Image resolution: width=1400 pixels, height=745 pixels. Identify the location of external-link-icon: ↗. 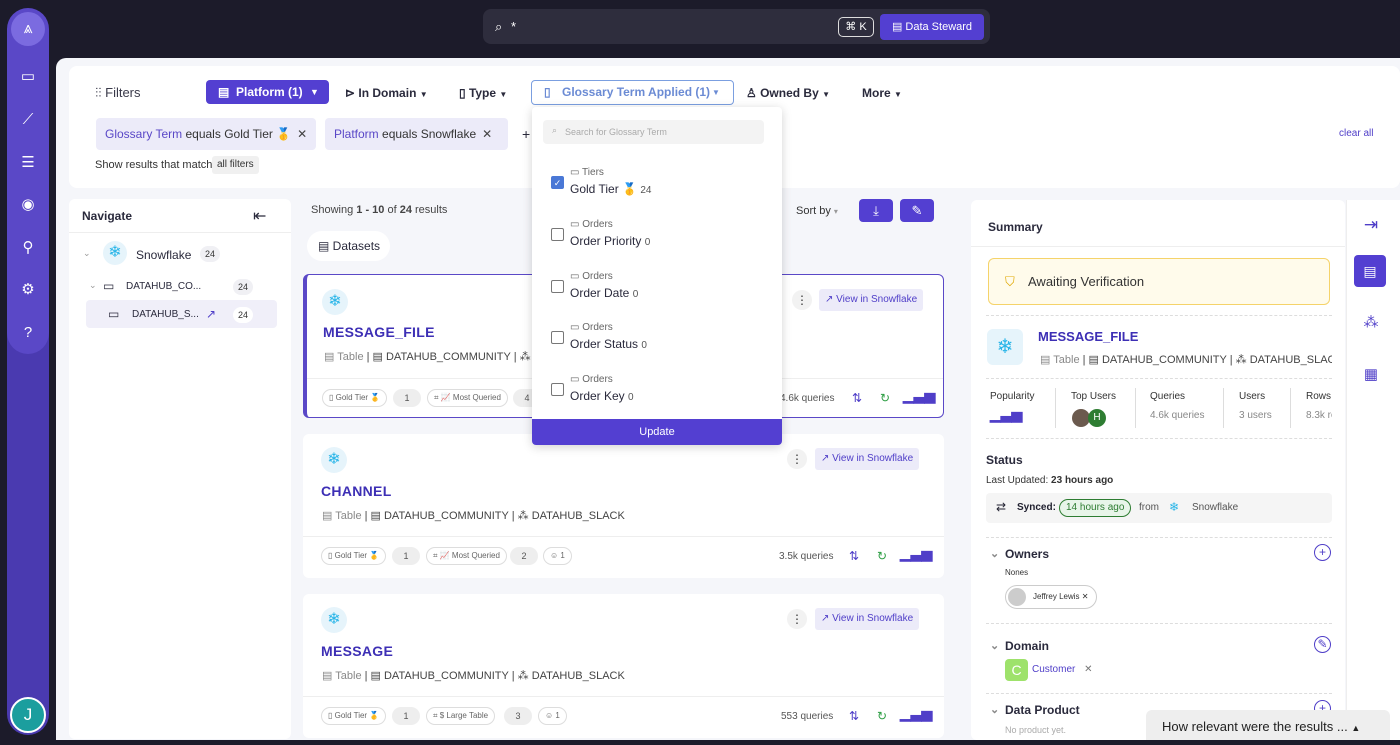
(211, 314).